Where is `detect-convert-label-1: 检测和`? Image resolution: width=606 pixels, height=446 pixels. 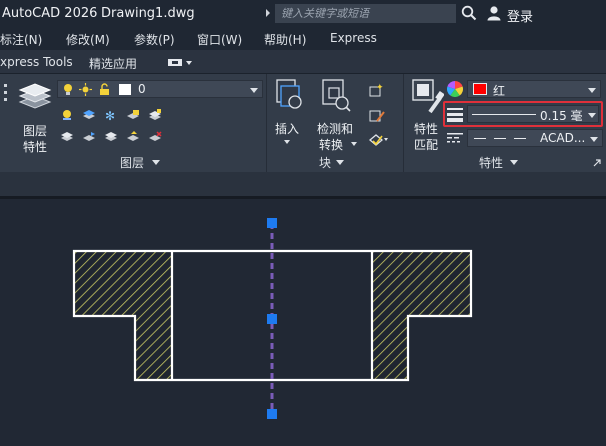
detect-convert-label-1: 检测和 is located at coordinates (334, 129).